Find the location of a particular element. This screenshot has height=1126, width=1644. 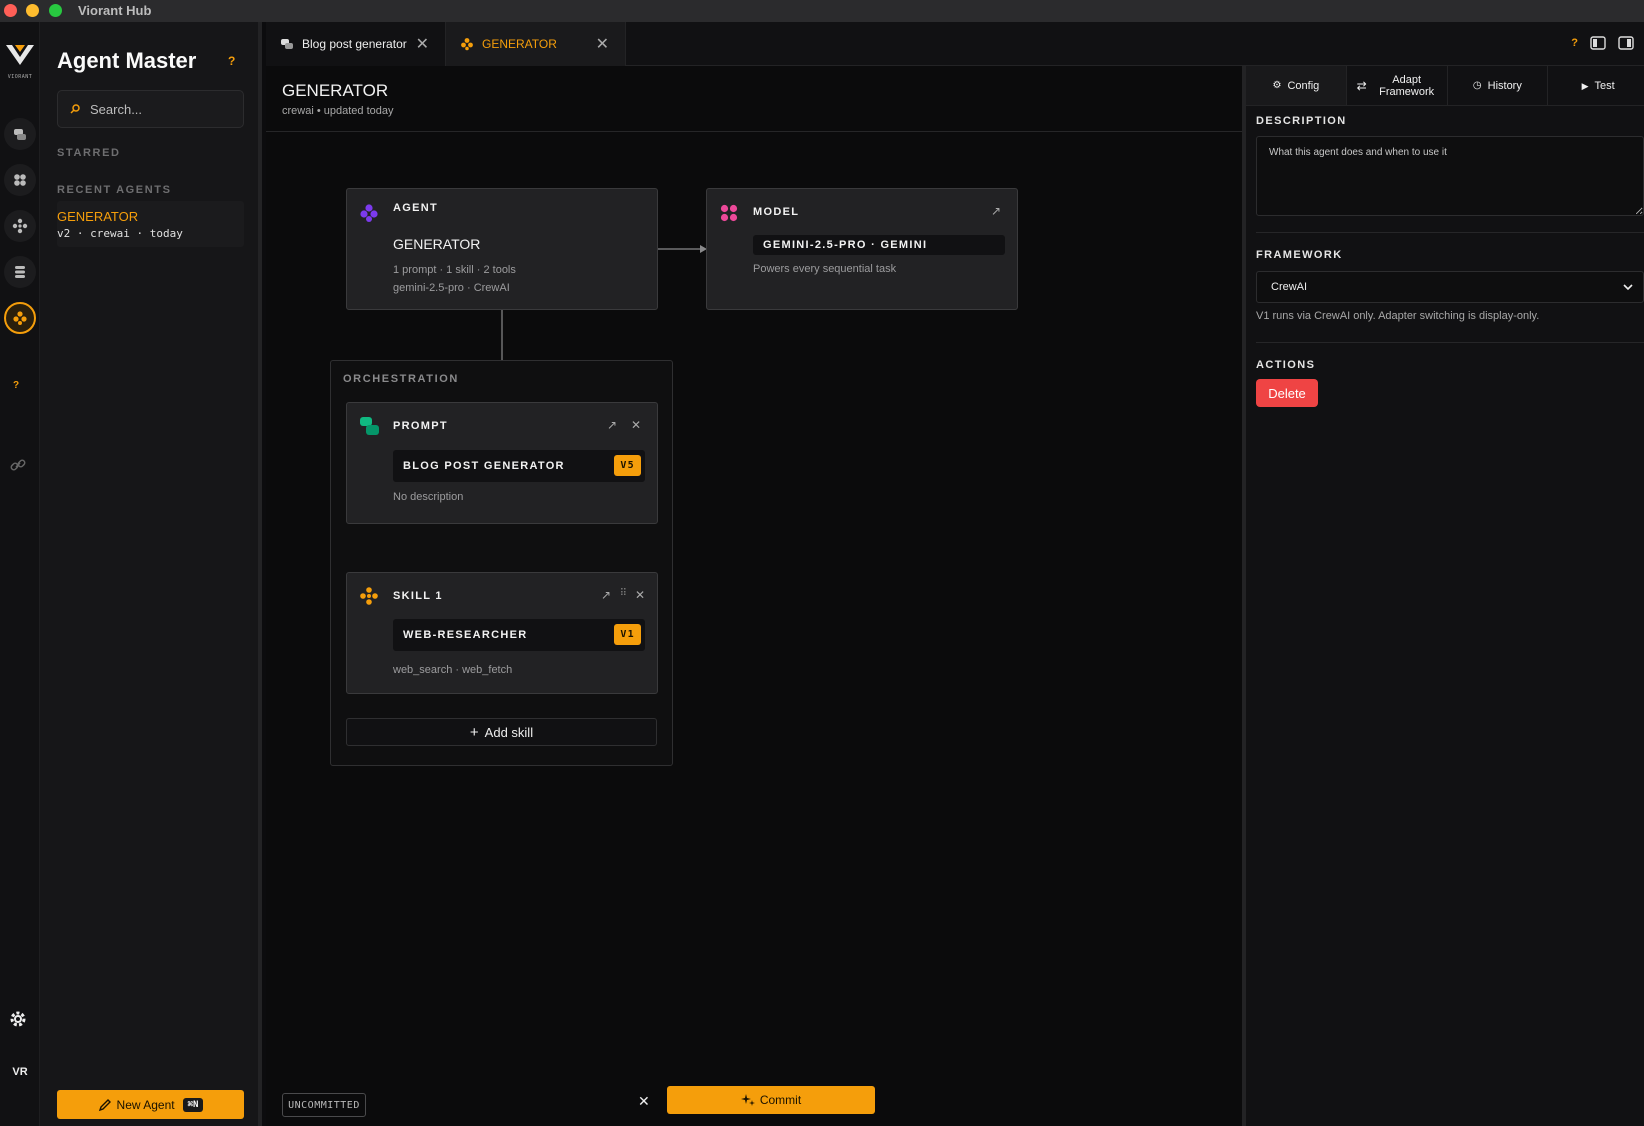

tab-test: ▶ Test is located at coordinates (1596, 85).